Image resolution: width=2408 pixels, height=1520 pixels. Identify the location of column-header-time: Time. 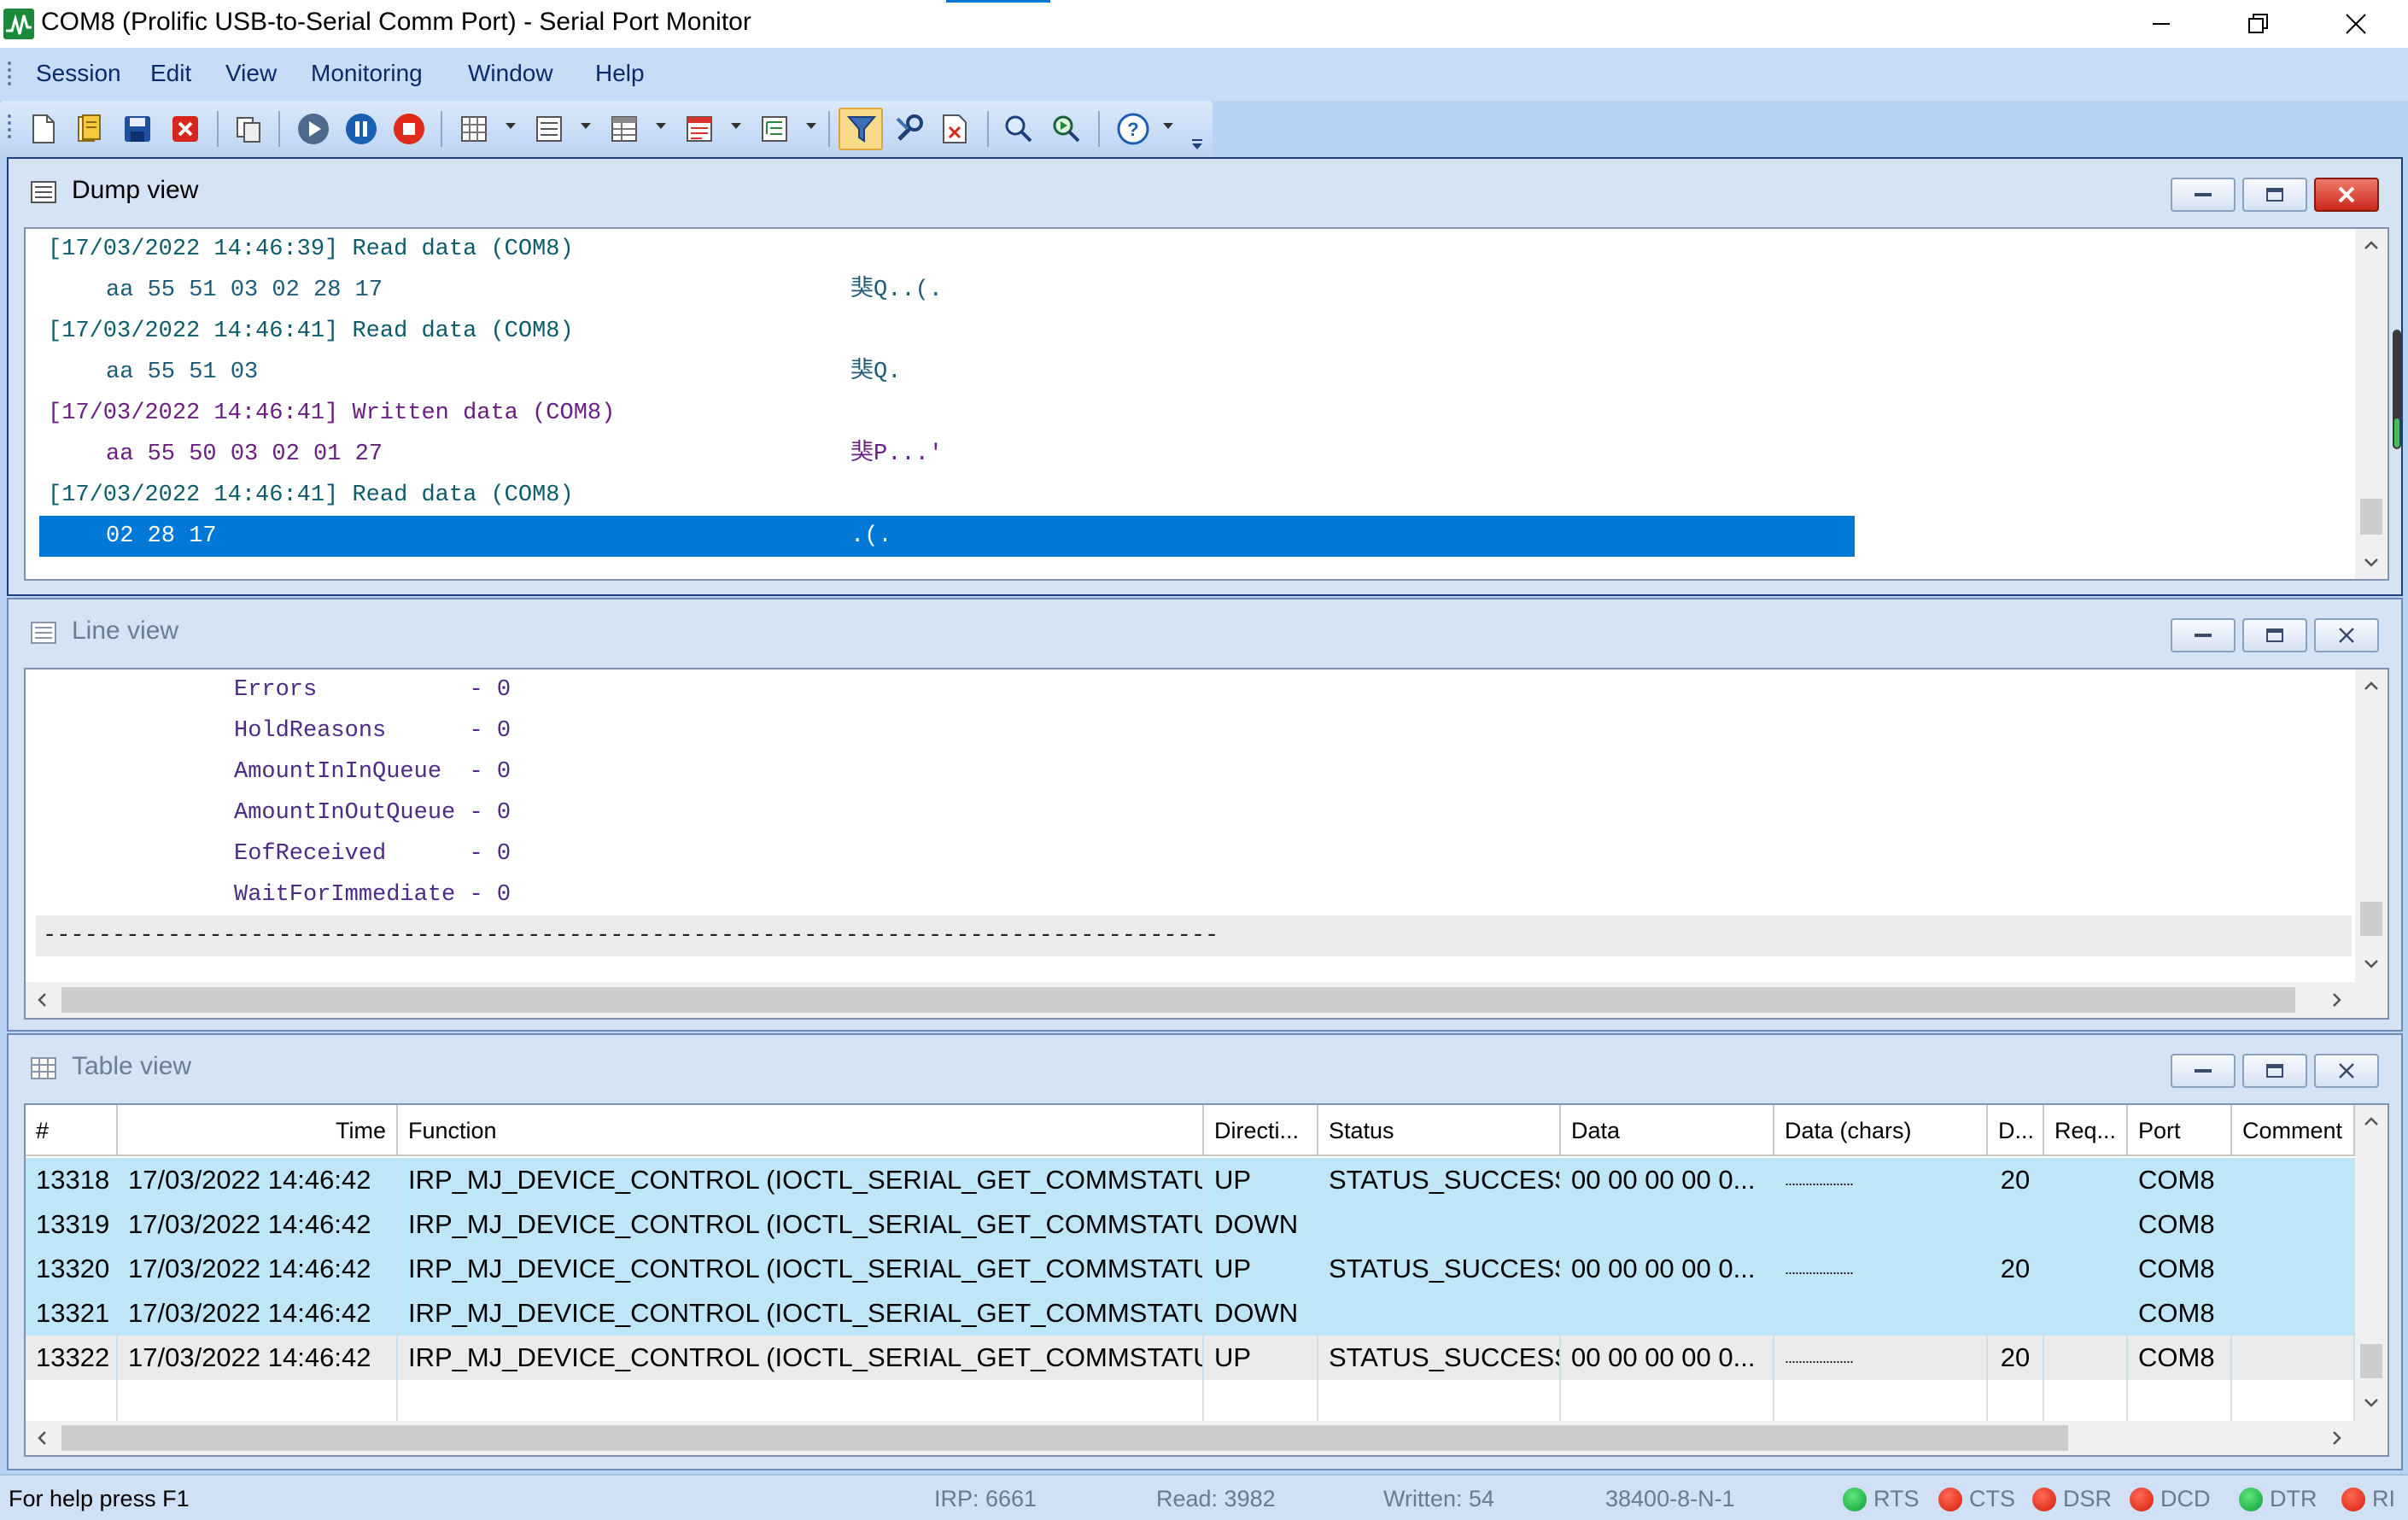
(258, 1130).